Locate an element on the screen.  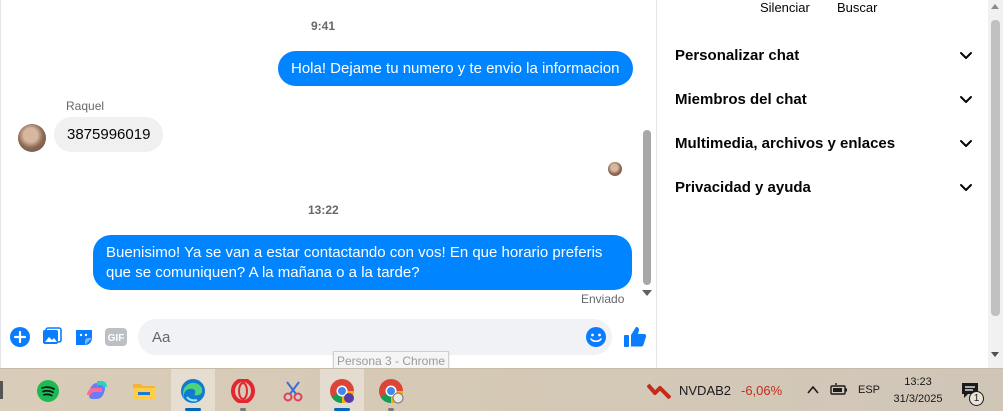
image-icon is located at coordinates (52, 337).